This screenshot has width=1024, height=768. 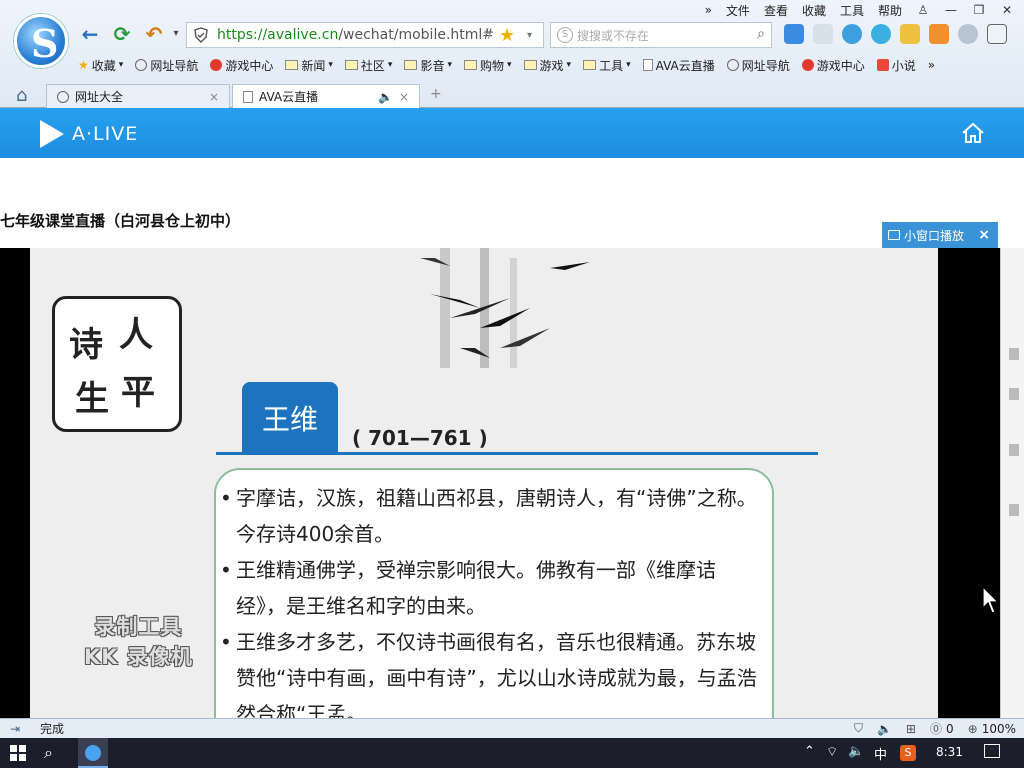 I want to click on windows-start-icon, so click(x=18, y=753).